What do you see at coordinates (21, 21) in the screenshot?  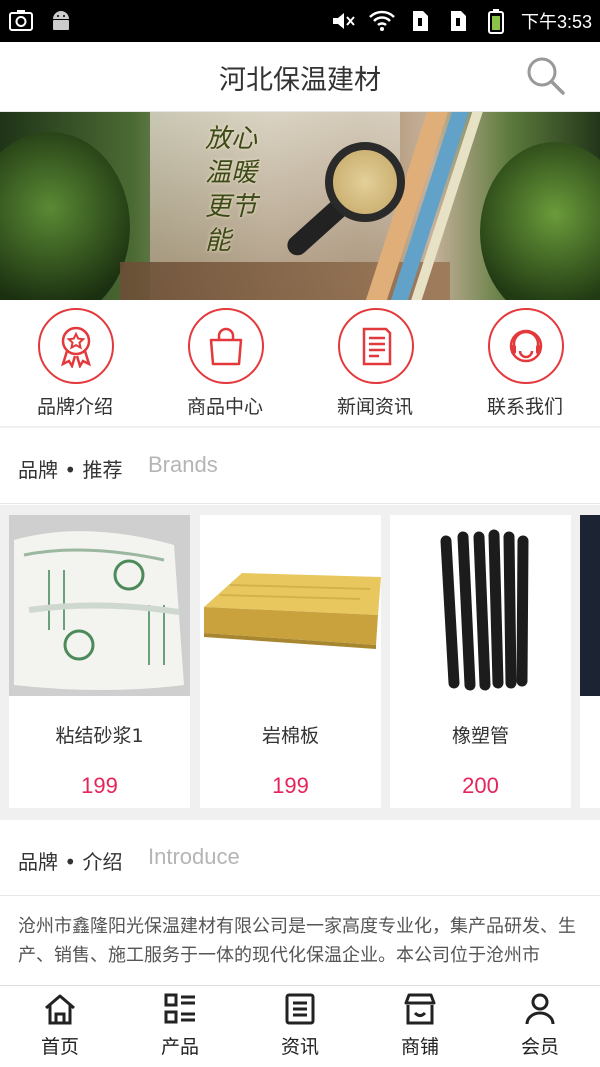 I see `screenshot-icon` at bounding box center [21, 21].